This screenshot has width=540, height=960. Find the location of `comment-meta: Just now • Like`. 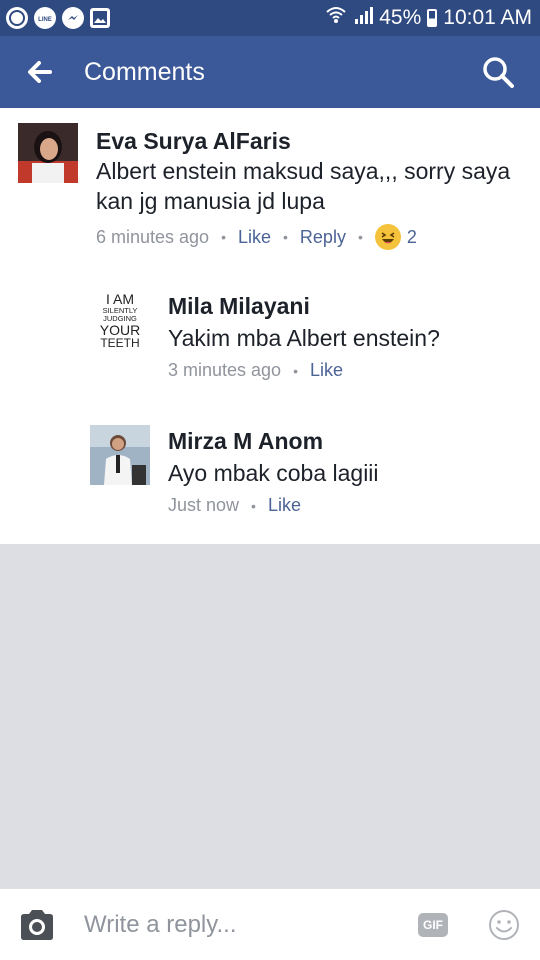

comment-meta: Just now • Like is located at coordinates (234, 505).